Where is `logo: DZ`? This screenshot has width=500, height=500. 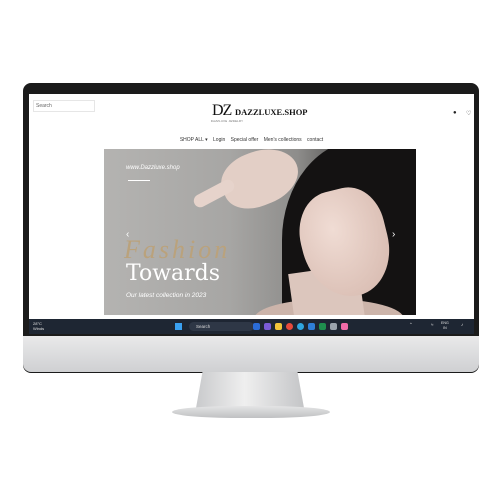 logo: DZ is located at coordinates (222, 111).